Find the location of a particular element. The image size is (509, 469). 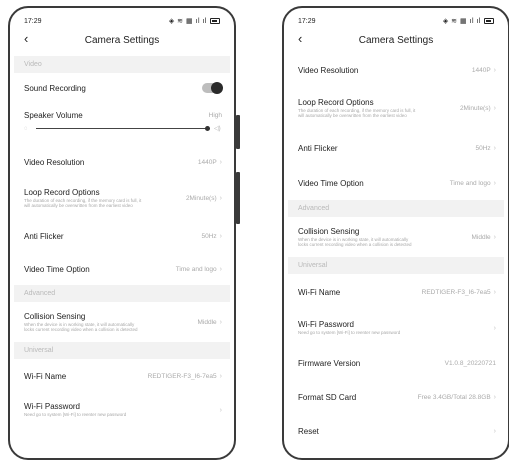

toggle-knob is located at coordinates (217, 88).